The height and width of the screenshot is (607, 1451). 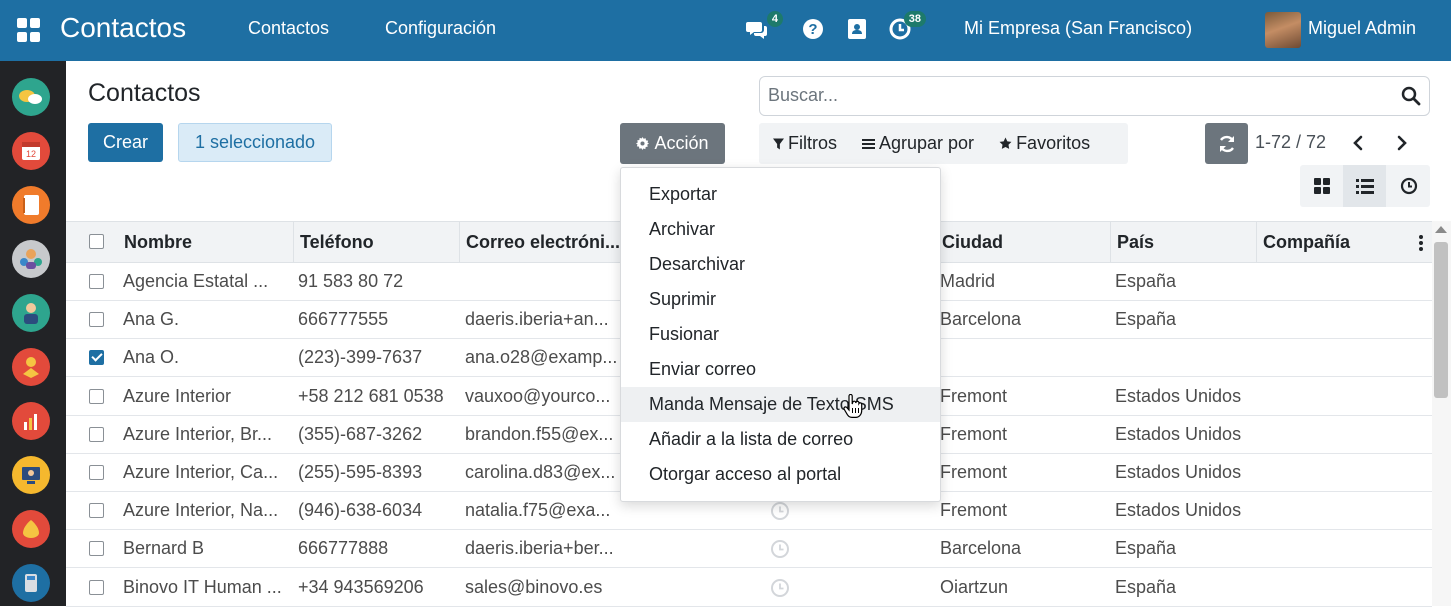 I want to click on cell-phone: (946)-638-6034, so click(x=360, y=510).